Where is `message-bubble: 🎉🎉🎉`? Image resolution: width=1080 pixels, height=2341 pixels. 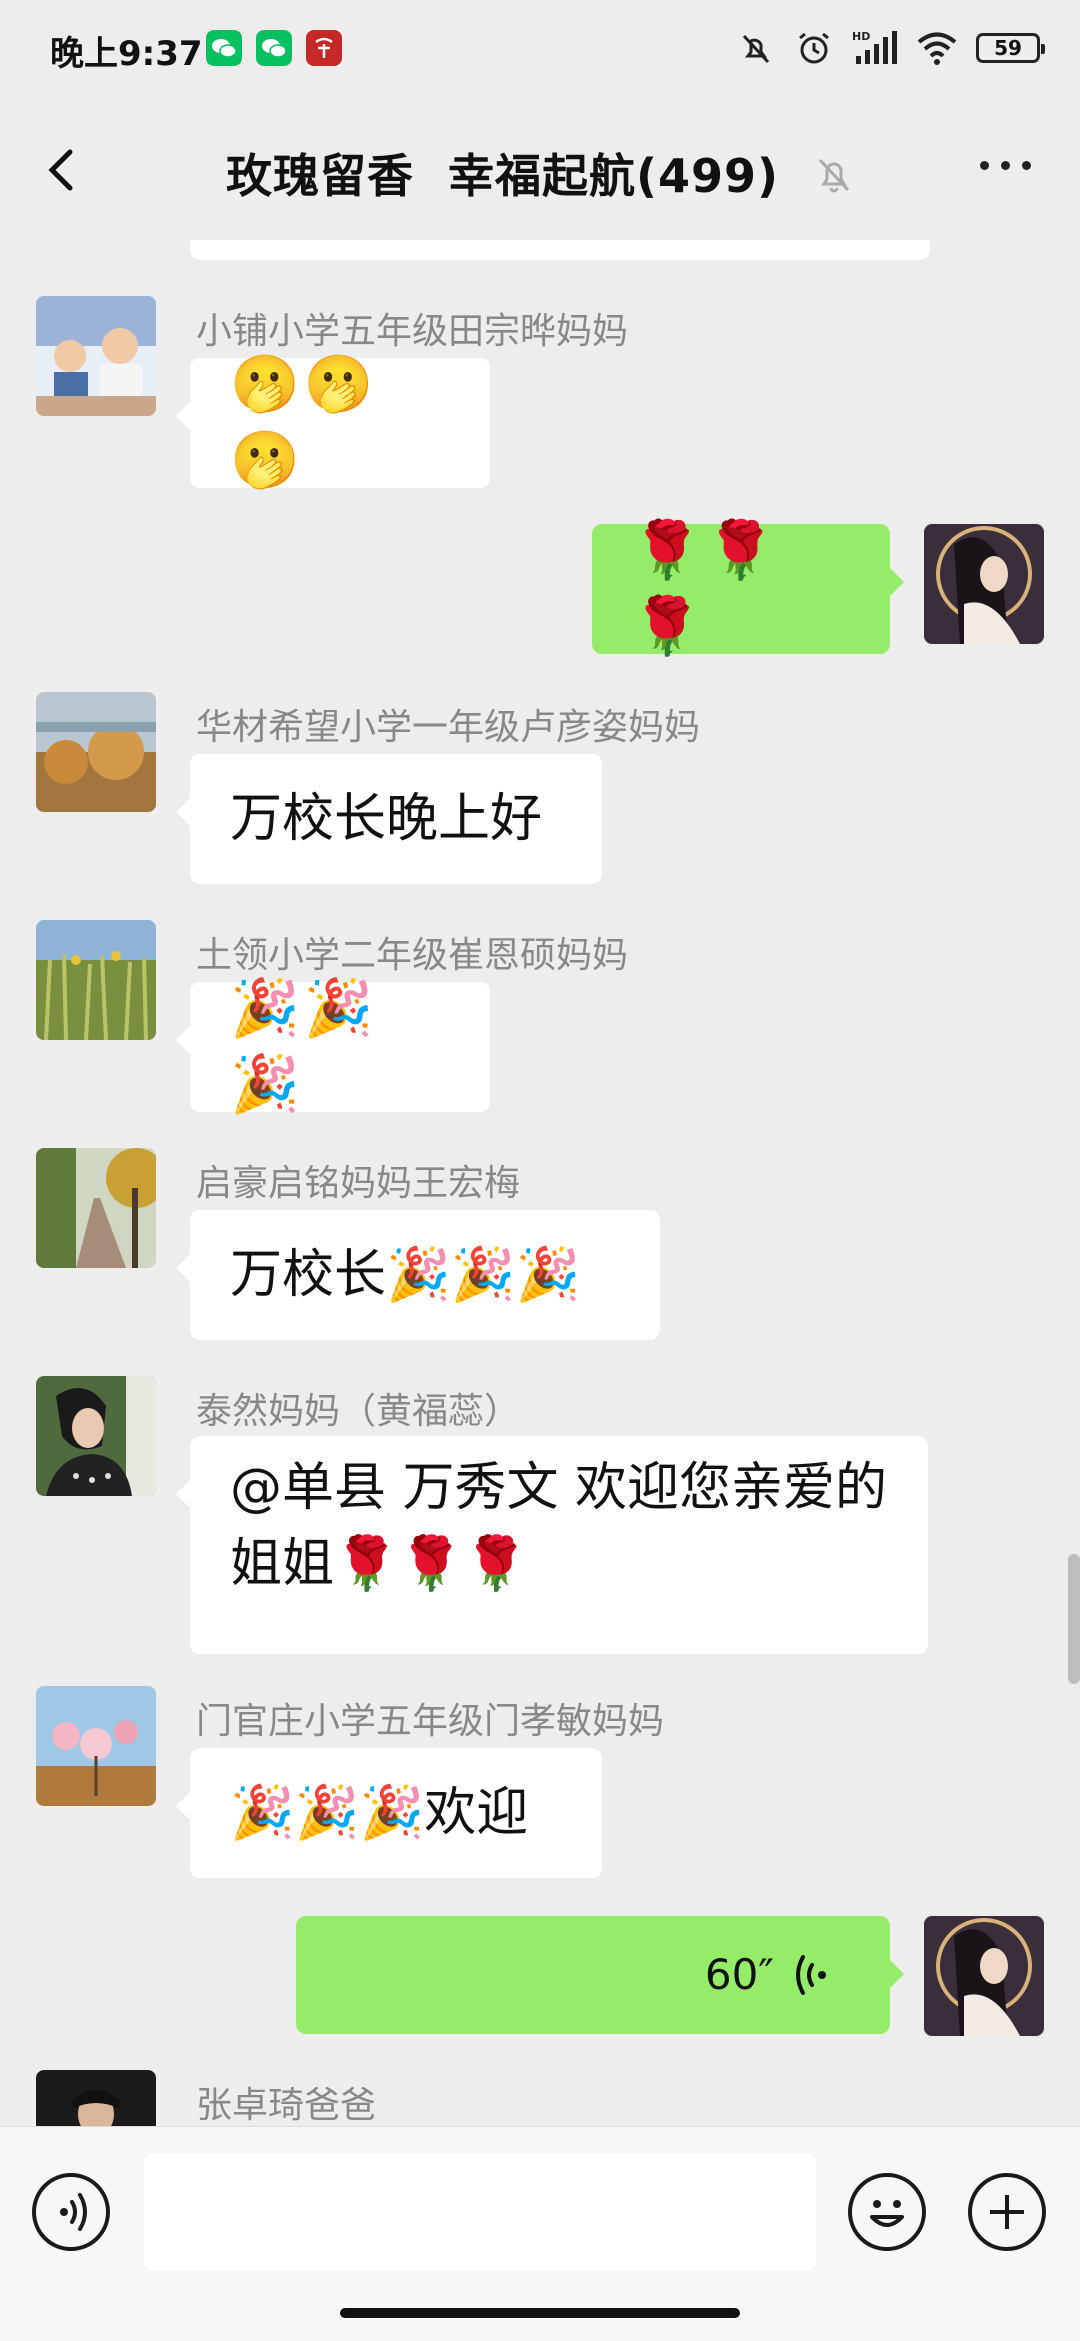
message-bubble: 🎉🎉🎉 is located at coordinates (333, 1046).